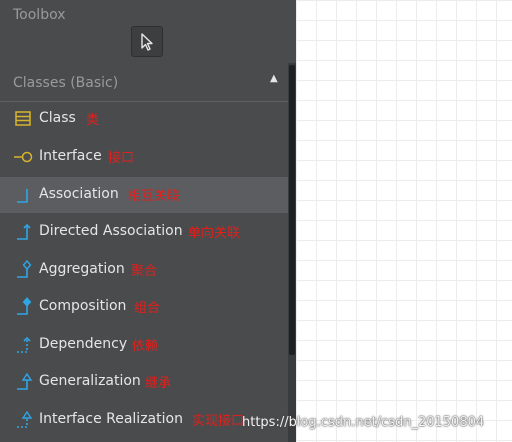  I want to click on item-label: Association, so click(79, 194).